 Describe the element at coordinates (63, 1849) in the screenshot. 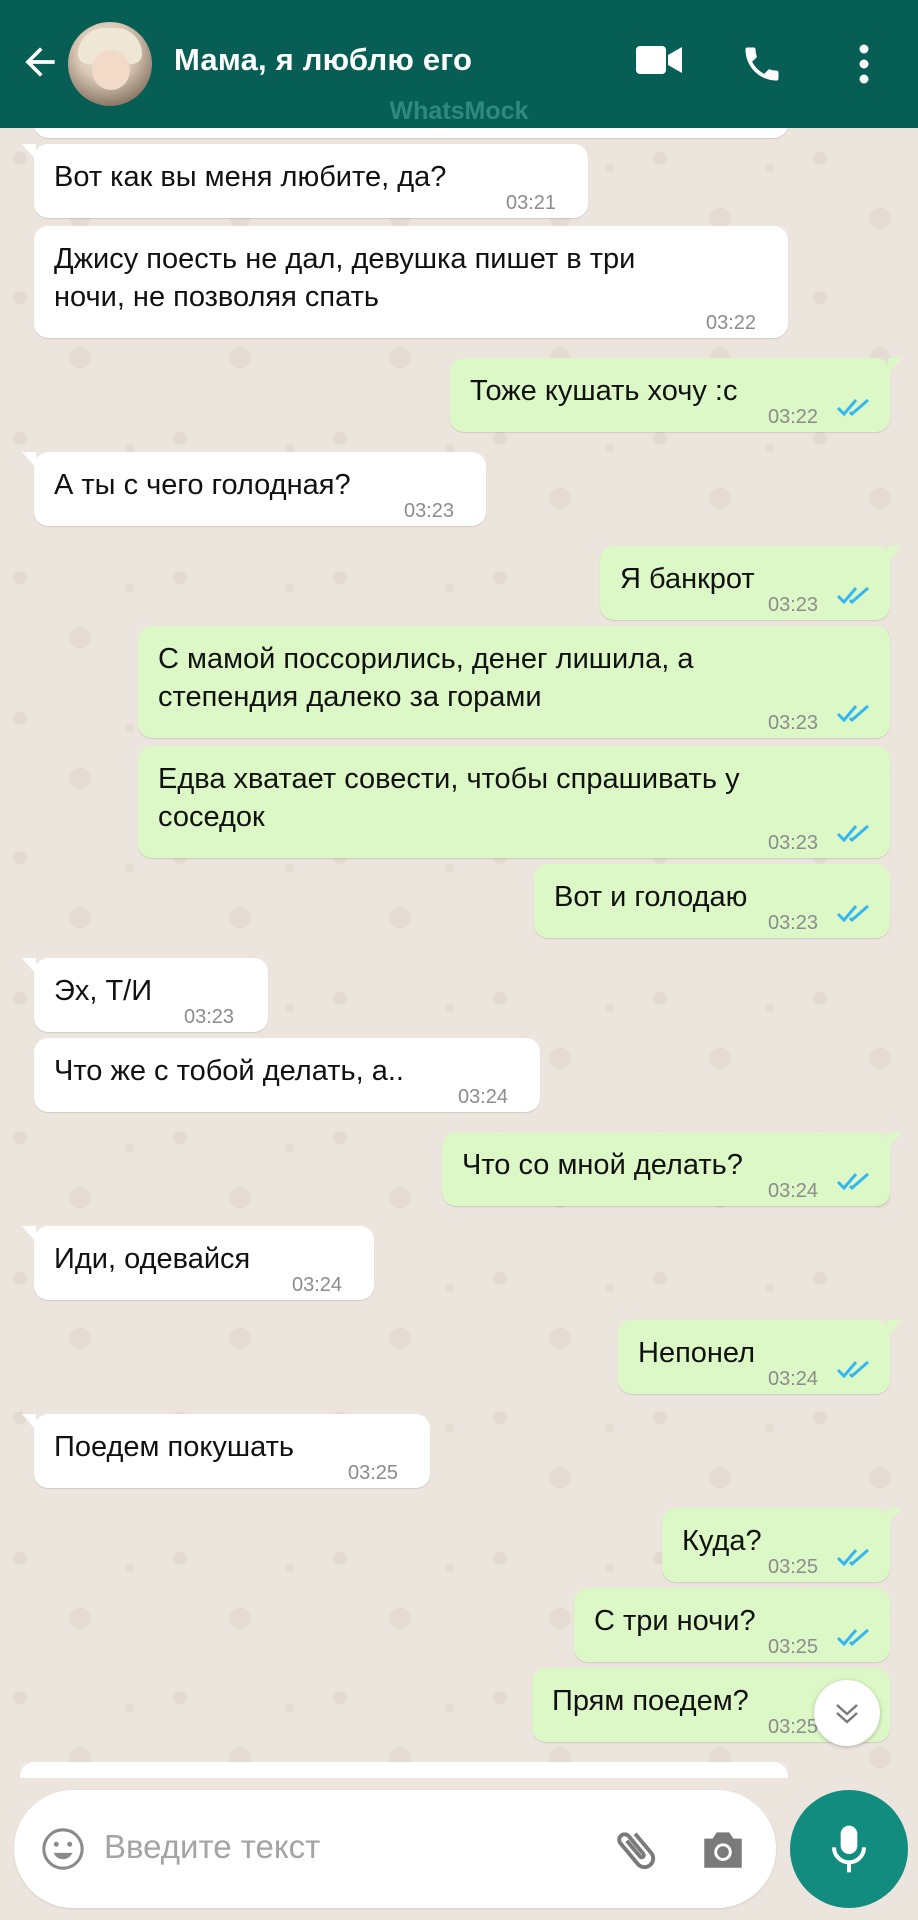

I see `emoji-icon` at that location.